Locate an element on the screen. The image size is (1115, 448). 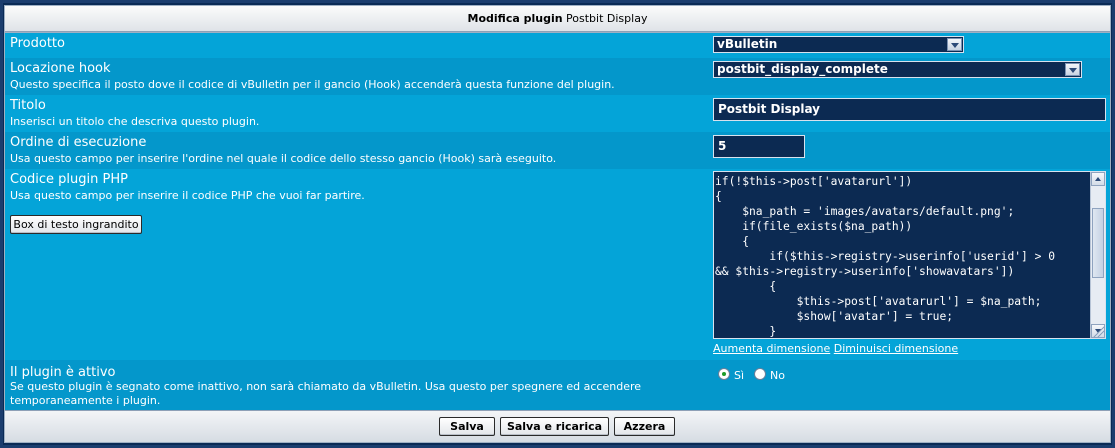
php-label: Codice plugin PHP is located at coordinates (69, 179).